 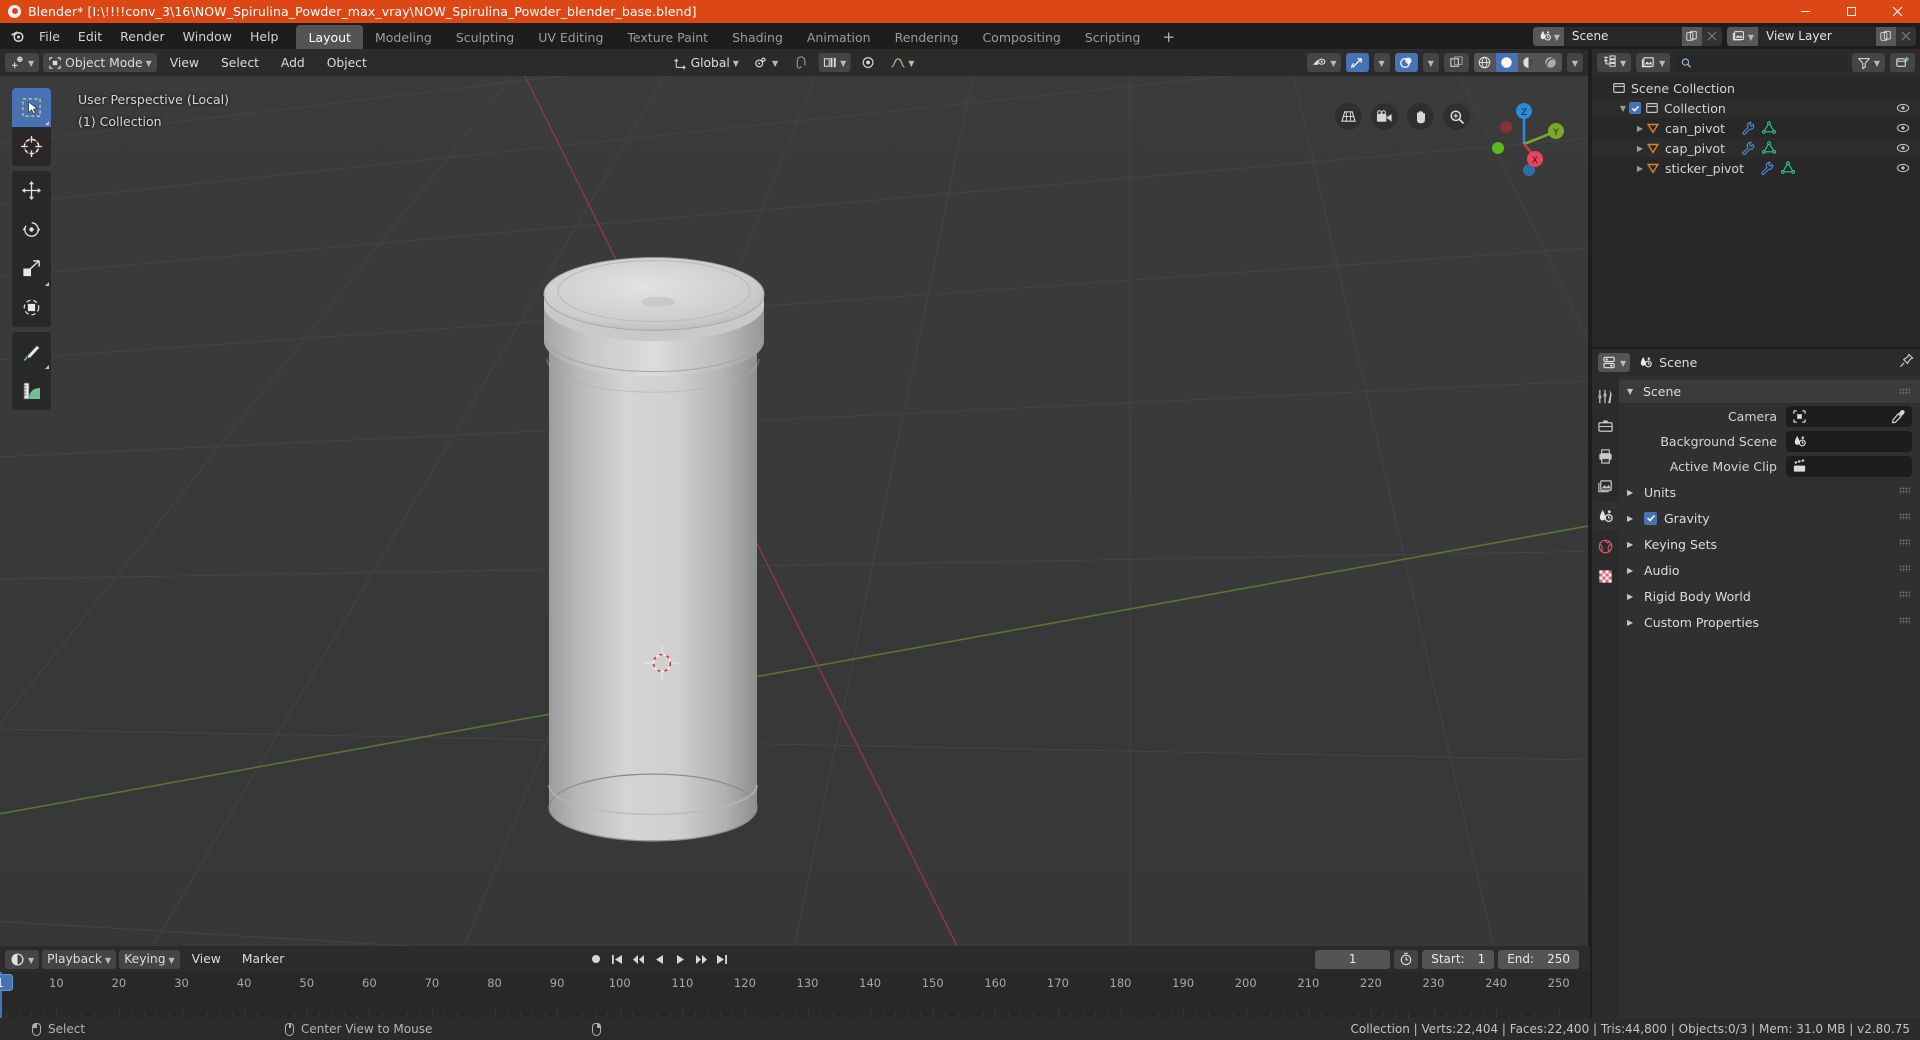 I want to click on cursor-tool, so click(x=31, y=146).